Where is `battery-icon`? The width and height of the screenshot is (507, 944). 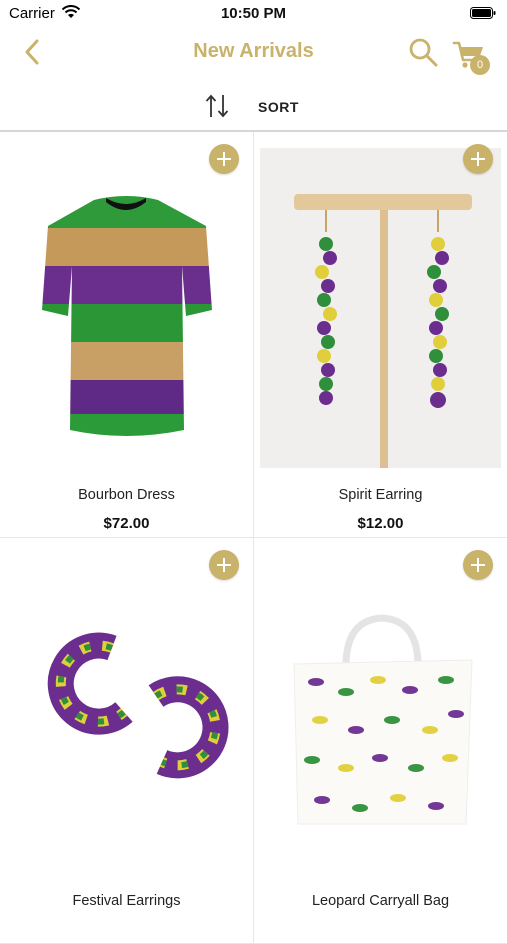
battery-icon is located at coordinates (483, 13).